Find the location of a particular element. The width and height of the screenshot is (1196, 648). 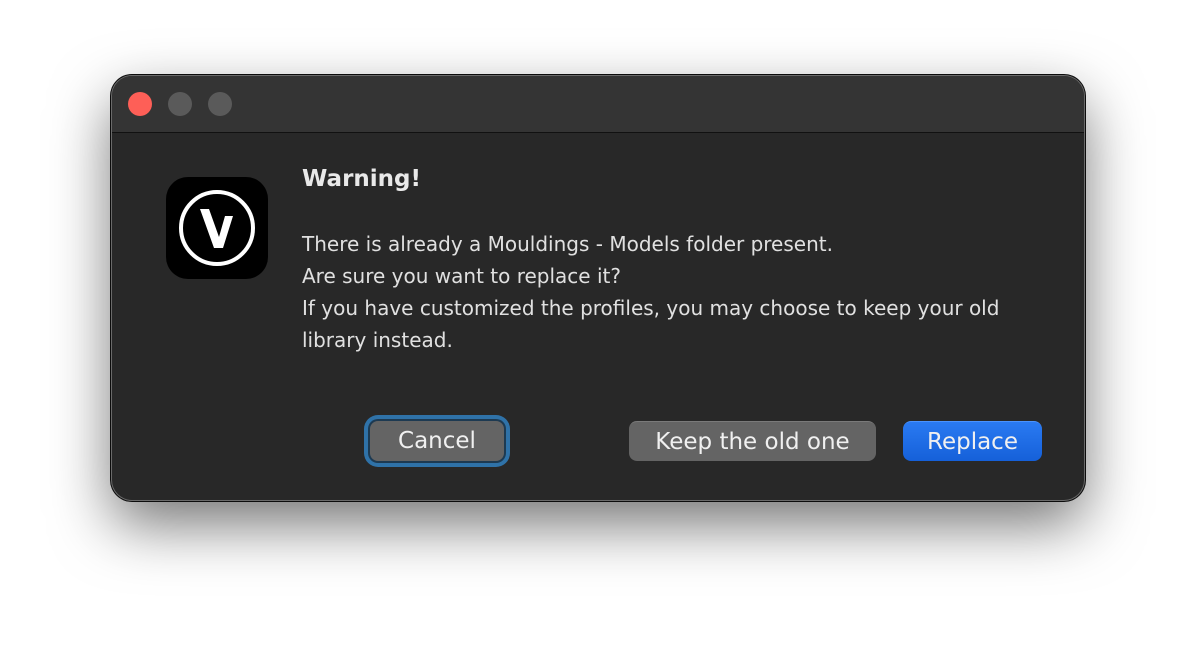

zoom-window-button is located at coordinates (220, 104).